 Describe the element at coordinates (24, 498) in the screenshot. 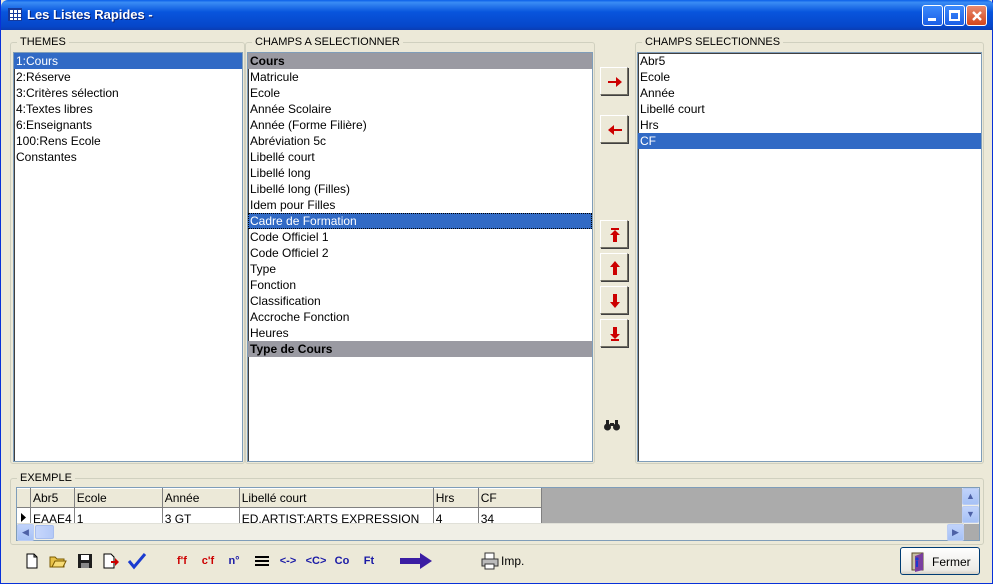

I see `grid-corner` at that location.